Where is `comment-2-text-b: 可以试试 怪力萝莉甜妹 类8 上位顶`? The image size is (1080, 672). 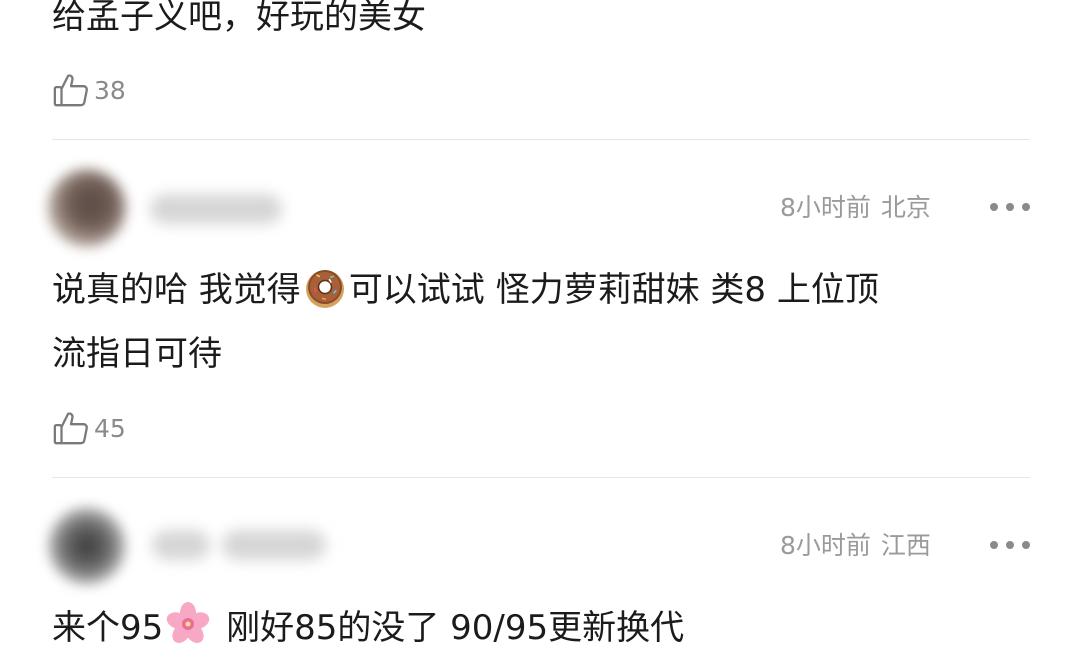 comment-2-text-b: 可以试试 怪力萝莉甜妹 类8 上位顶 is located at coordinates (613, 290).